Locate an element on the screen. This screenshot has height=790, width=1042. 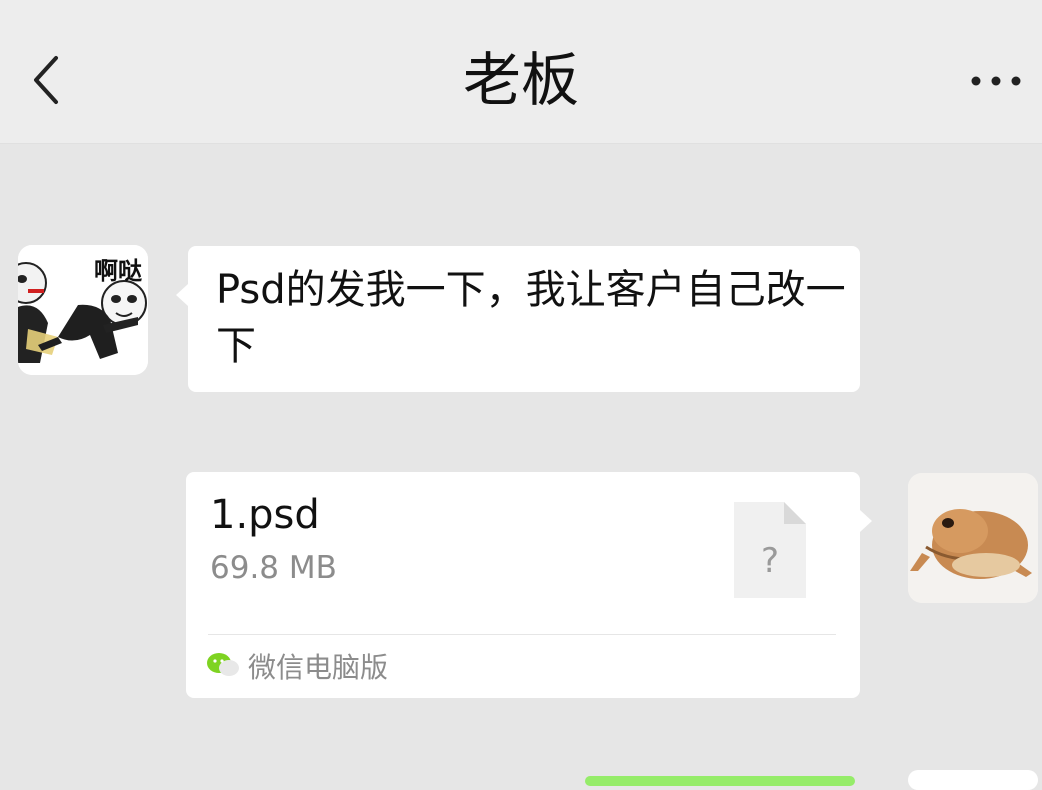
message-text: Psd的发我一下，我让客户自己改一下 is located at coordinates (531, 318).